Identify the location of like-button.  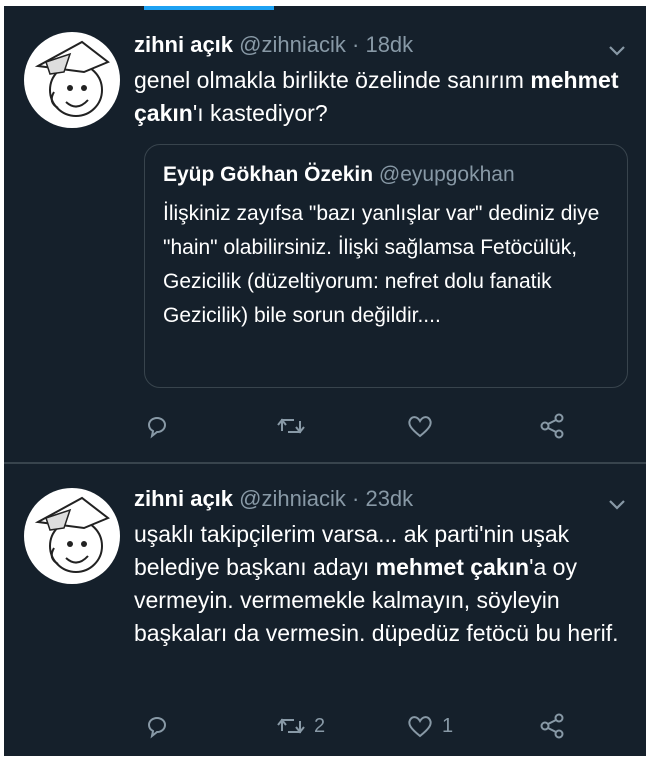
(424, 426).